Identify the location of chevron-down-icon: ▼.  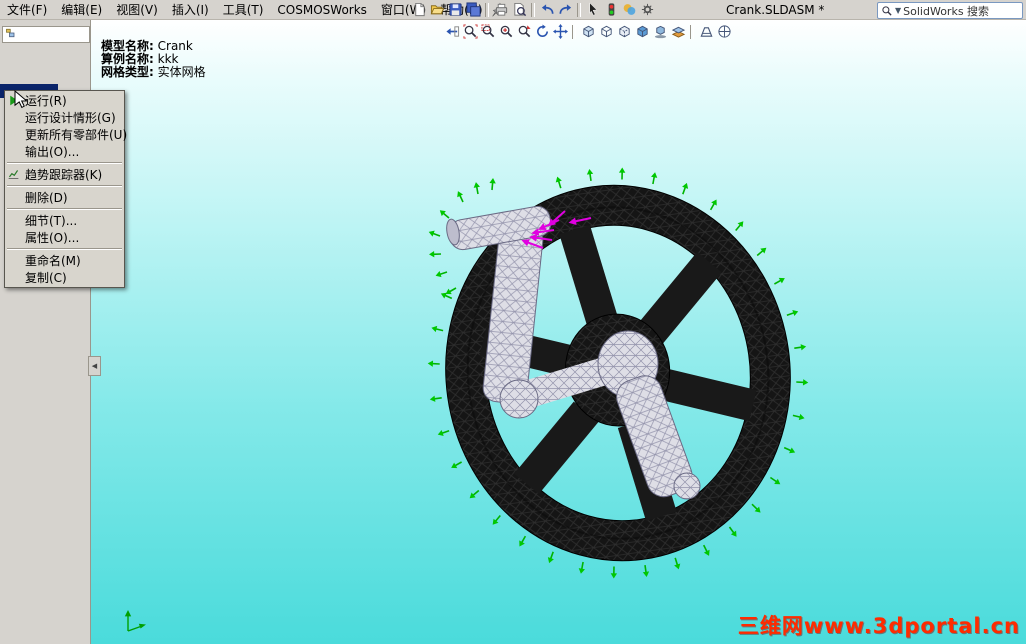
(898, 10).